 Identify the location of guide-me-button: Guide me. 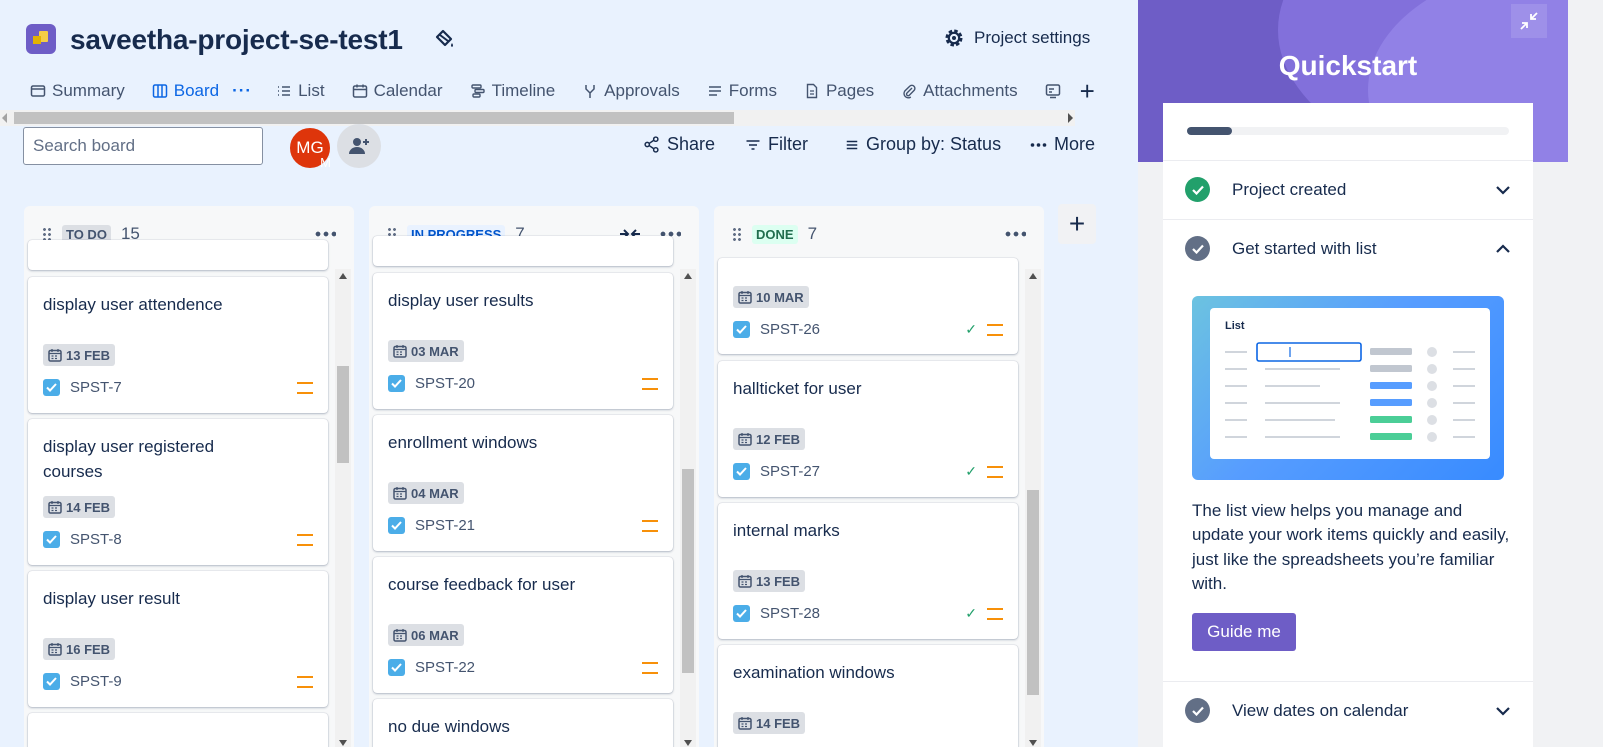
(1244, 632).